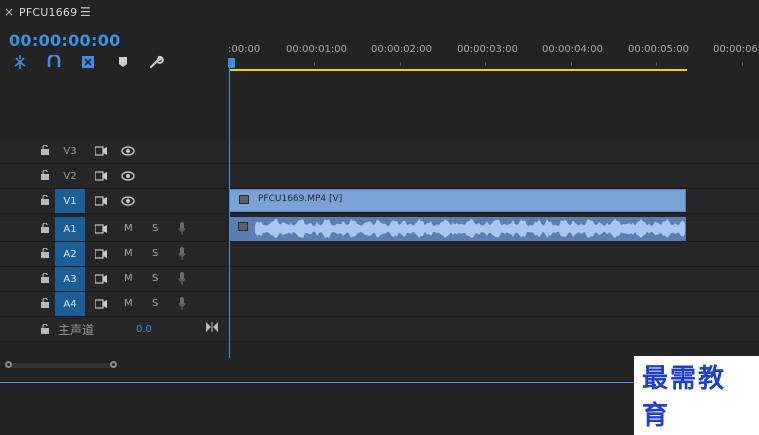 The image size is (759, 435). I want to click on fx-badge-icon, so click(244, 199).